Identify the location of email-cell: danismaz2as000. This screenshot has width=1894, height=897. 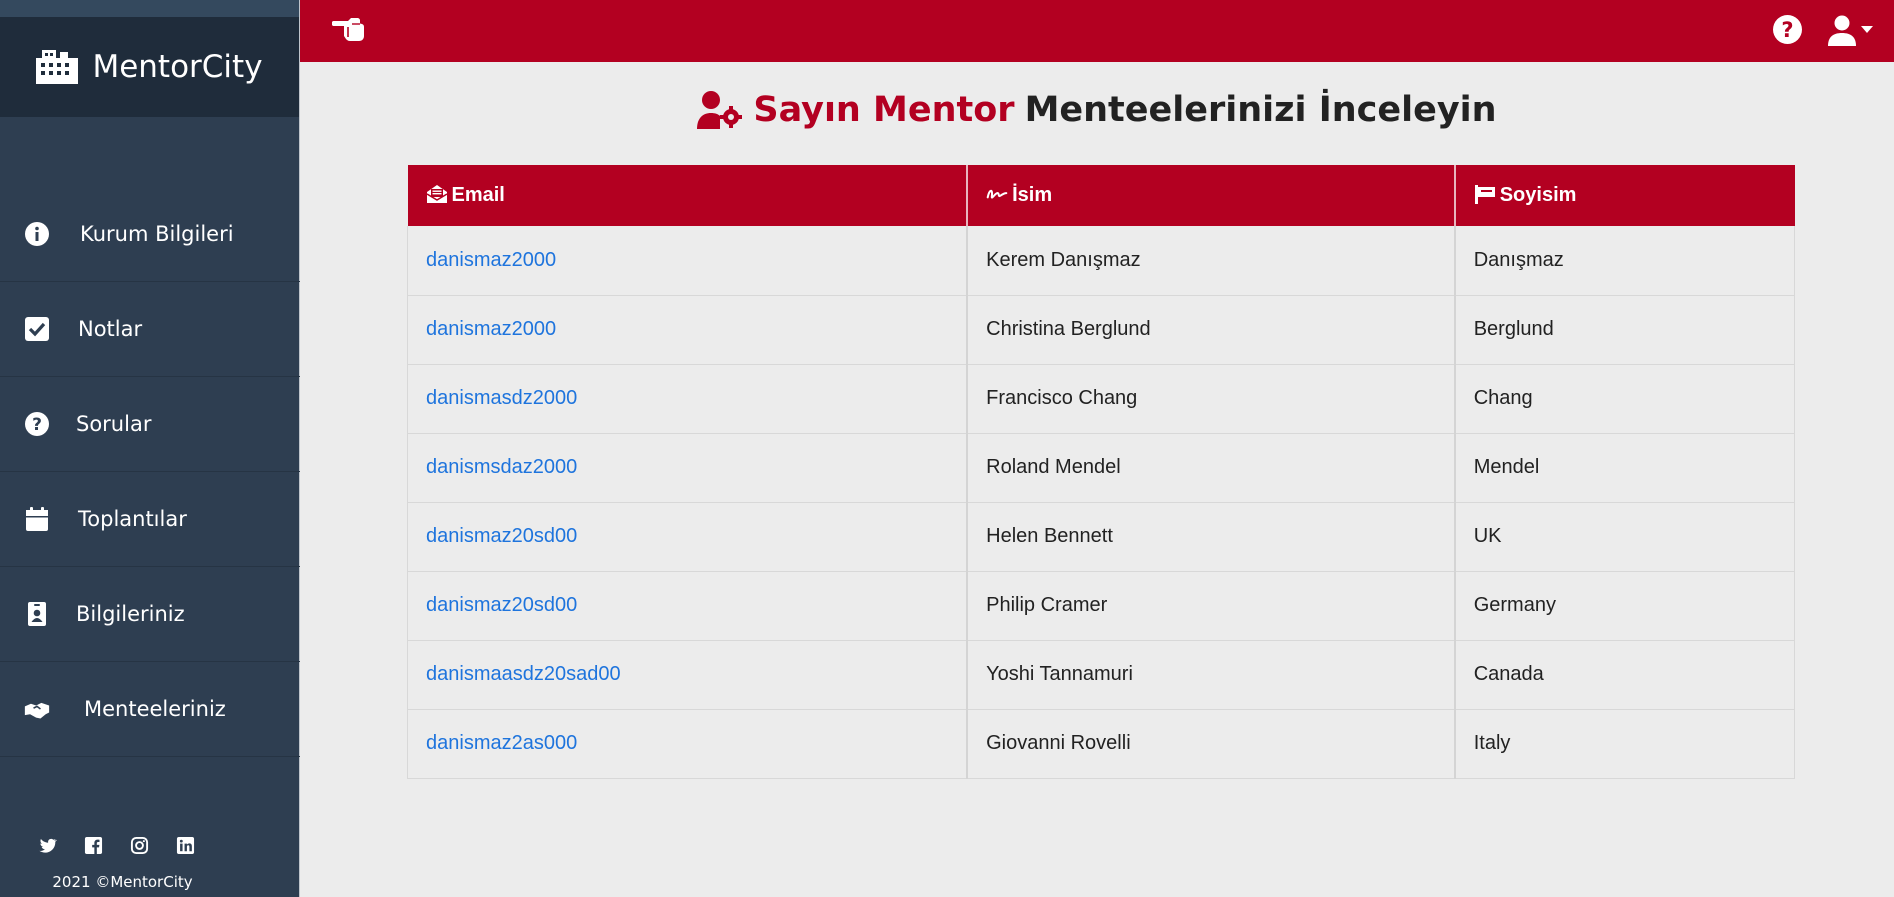
(688, 744).